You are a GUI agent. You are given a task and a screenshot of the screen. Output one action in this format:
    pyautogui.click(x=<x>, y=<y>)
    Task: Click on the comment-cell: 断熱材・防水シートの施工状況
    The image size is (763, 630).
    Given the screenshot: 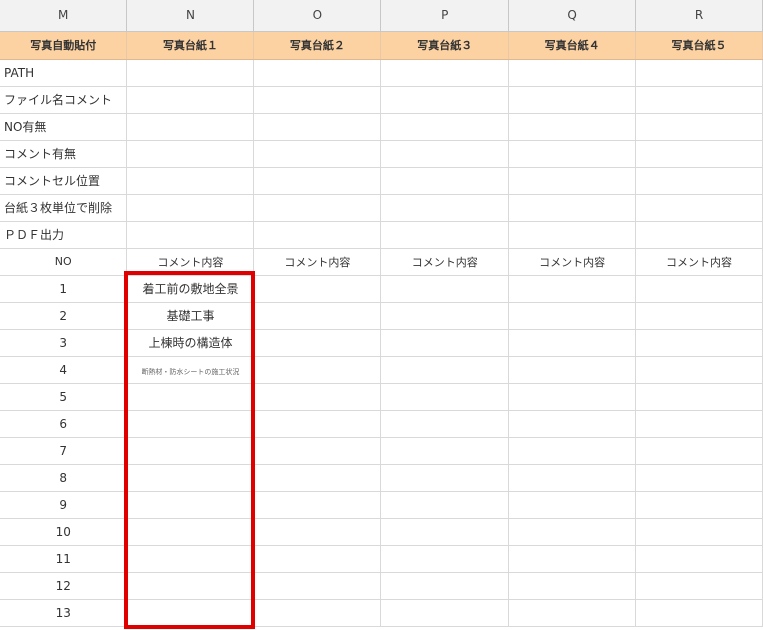 What is the action you would take?
    pyautogui.click(x=190, y=370)
    